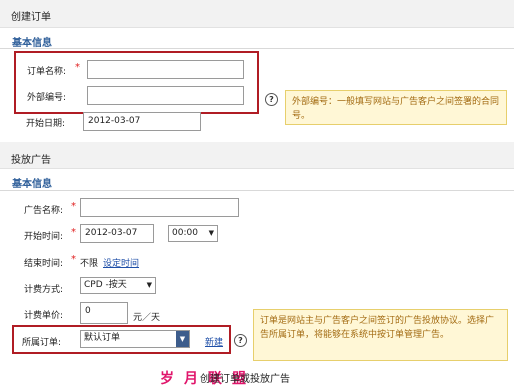 The width and height of the screenshot is (530, 388). What do you see at coordinates (240, 340) in the screenshot?
I see `help-icon-order: ?` at bounding box center [240, 340].